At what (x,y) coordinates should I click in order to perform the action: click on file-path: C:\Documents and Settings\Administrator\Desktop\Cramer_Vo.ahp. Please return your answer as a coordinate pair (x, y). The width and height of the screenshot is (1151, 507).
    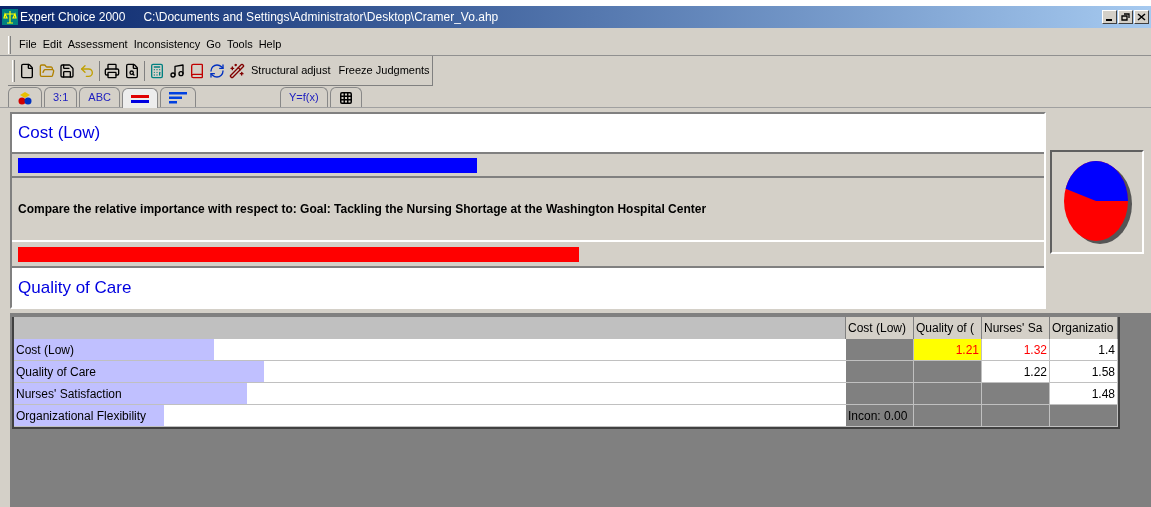
    Looking at the image, I should click on (321, 17).